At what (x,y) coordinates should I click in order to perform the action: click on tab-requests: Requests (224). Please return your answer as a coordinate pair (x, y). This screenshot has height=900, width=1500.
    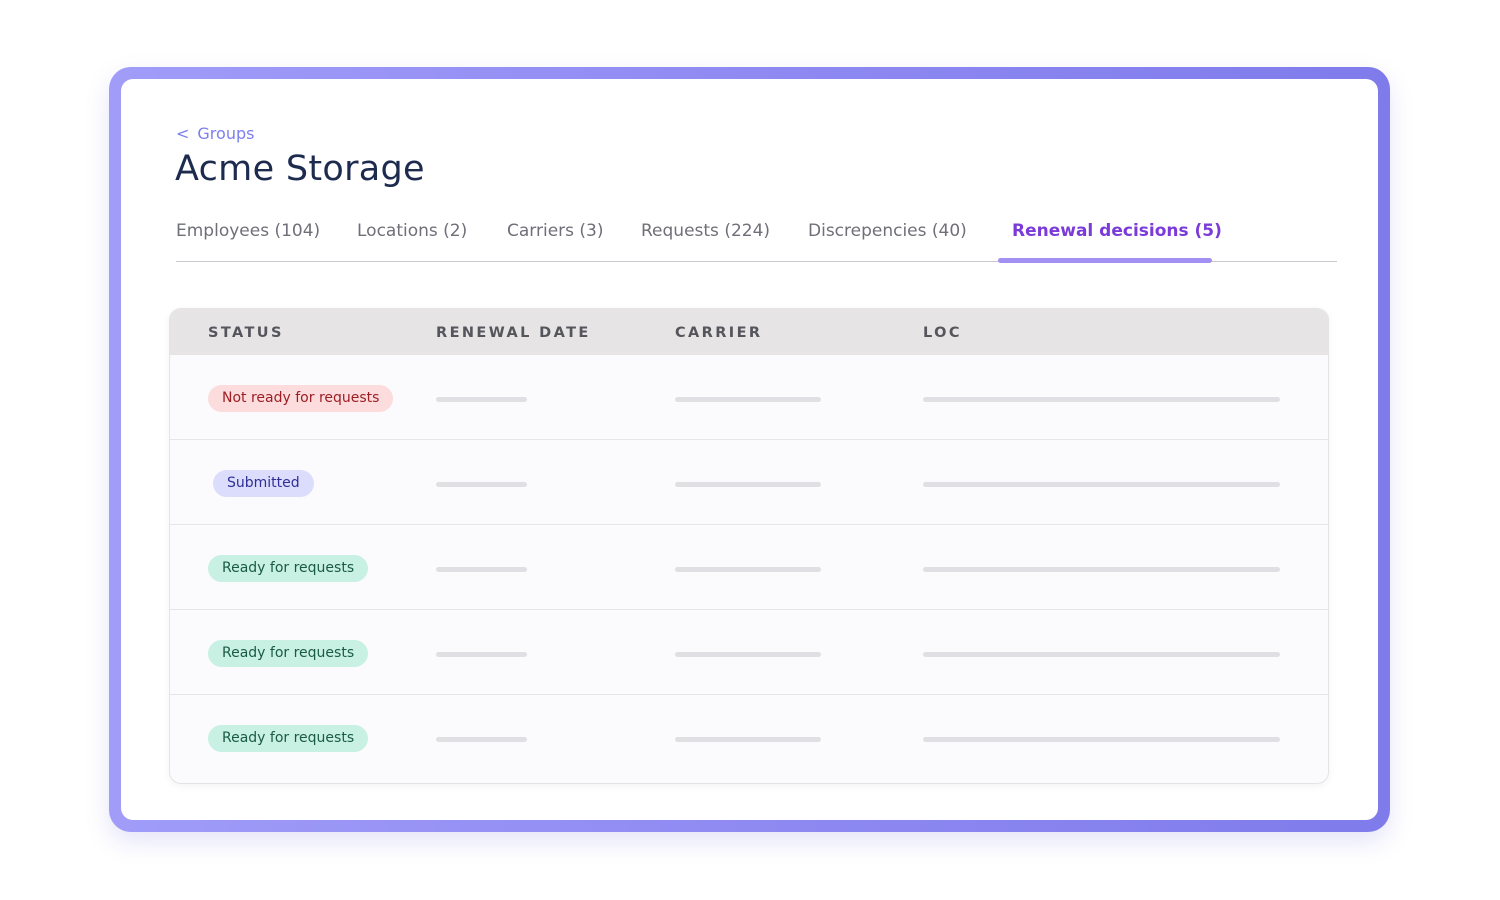
    Looking at the image, I should click on (705, 231).